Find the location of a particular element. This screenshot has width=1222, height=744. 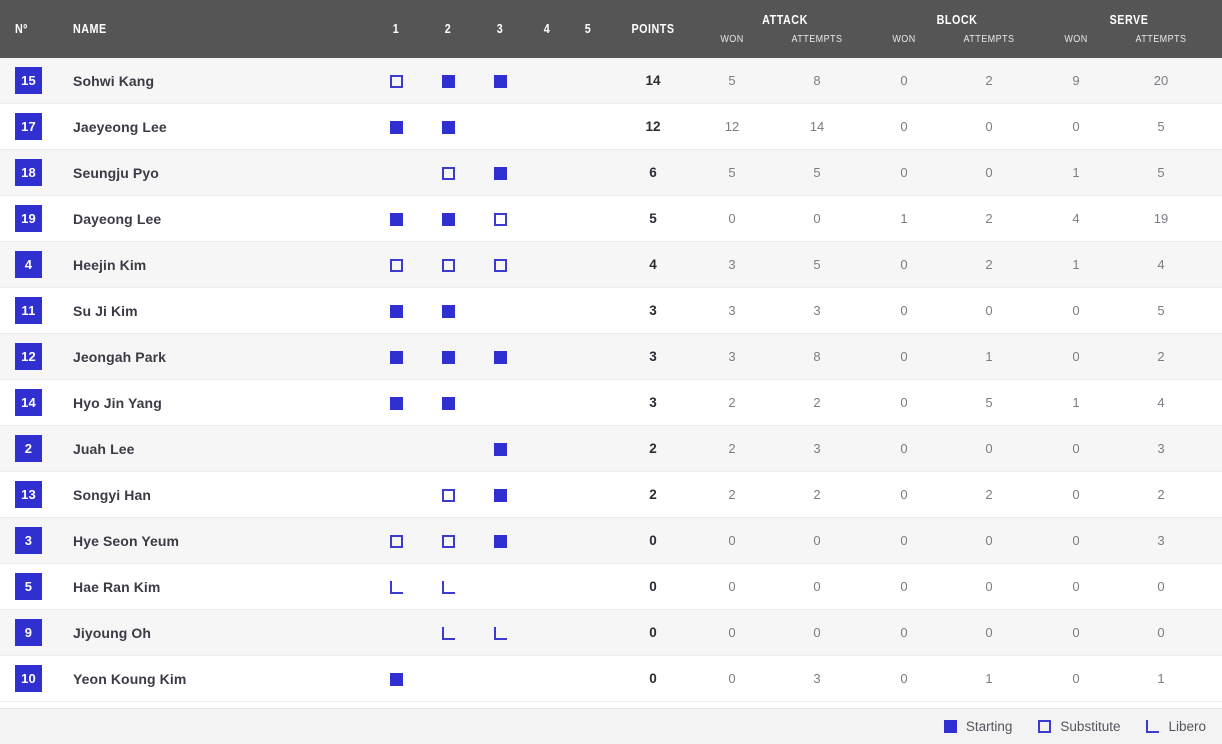

player-name: Heejin Kim is located at coordinates (109, 265).